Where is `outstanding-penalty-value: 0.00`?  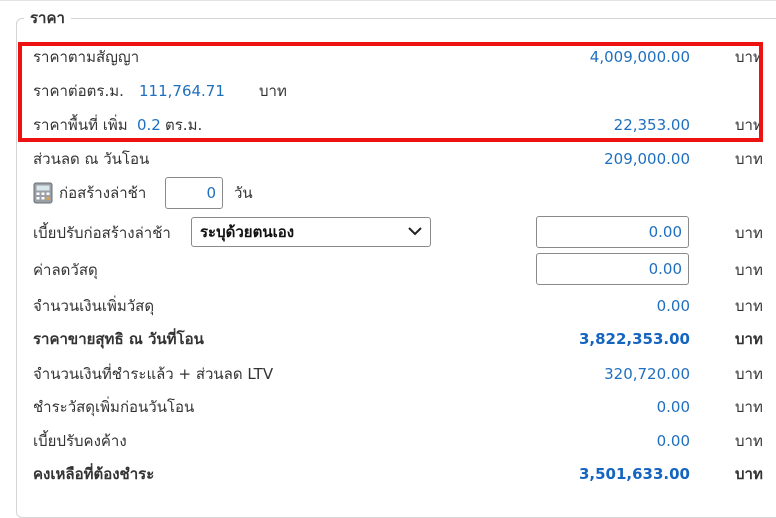 outstanding-penalty-value: 0.00 is located at coordinates (673, 441).